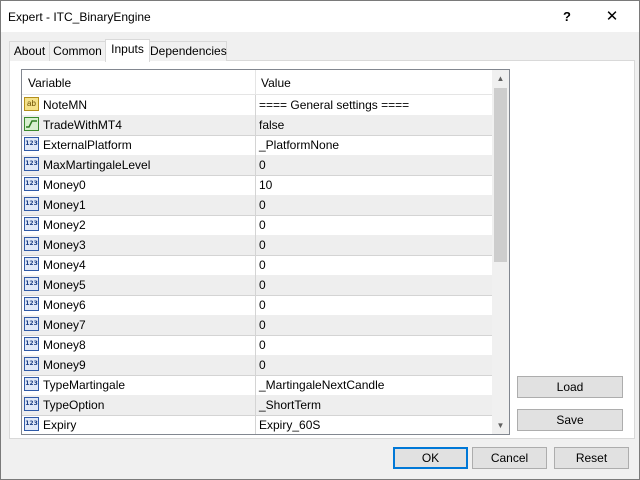  I want to click on table-row: 123 Money2 0, so click(257, 225).